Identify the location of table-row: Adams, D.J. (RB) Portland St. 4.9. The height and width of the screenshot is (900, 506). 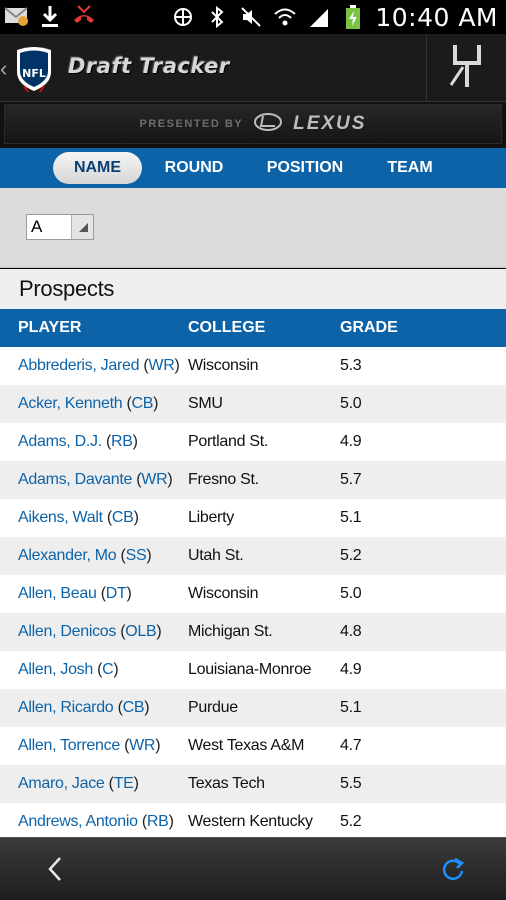
(253, 442).